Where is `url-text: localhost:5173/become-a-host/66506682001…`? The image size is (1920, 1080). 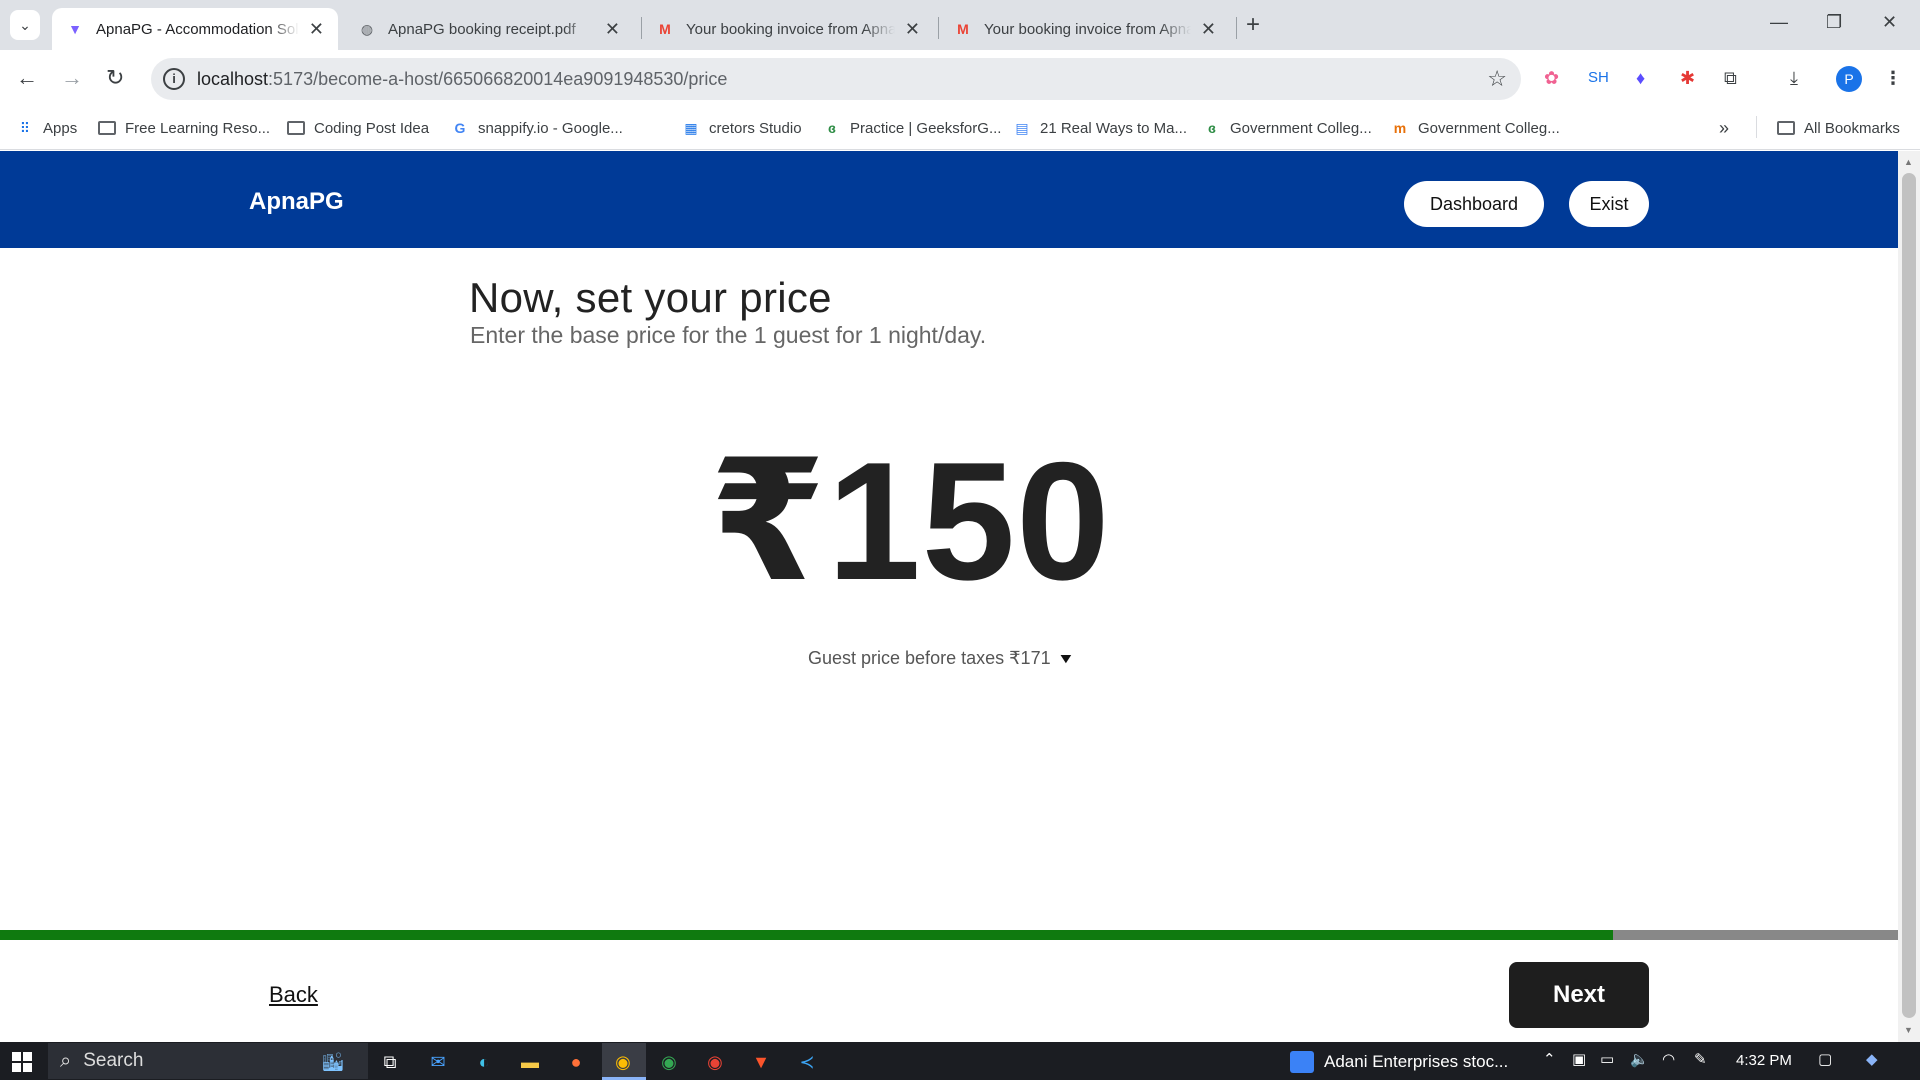
url-text: localhost:5173/become-a-host/66506682001… is located at coordinates (462, 79).